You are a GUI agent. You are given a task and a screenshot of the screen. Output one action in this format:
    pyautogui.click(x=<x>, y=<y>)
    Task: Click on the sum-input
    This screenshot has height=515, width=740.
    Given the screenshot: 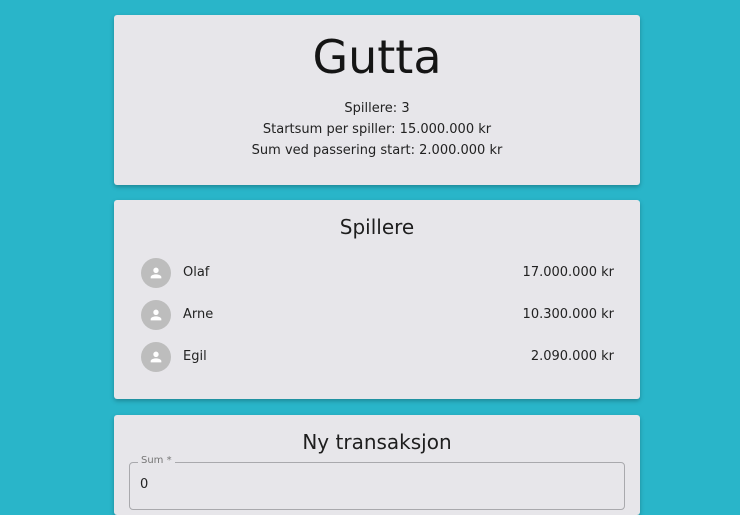 What is the action you would take?
    pyautogui.click(x=375, y=484)
    